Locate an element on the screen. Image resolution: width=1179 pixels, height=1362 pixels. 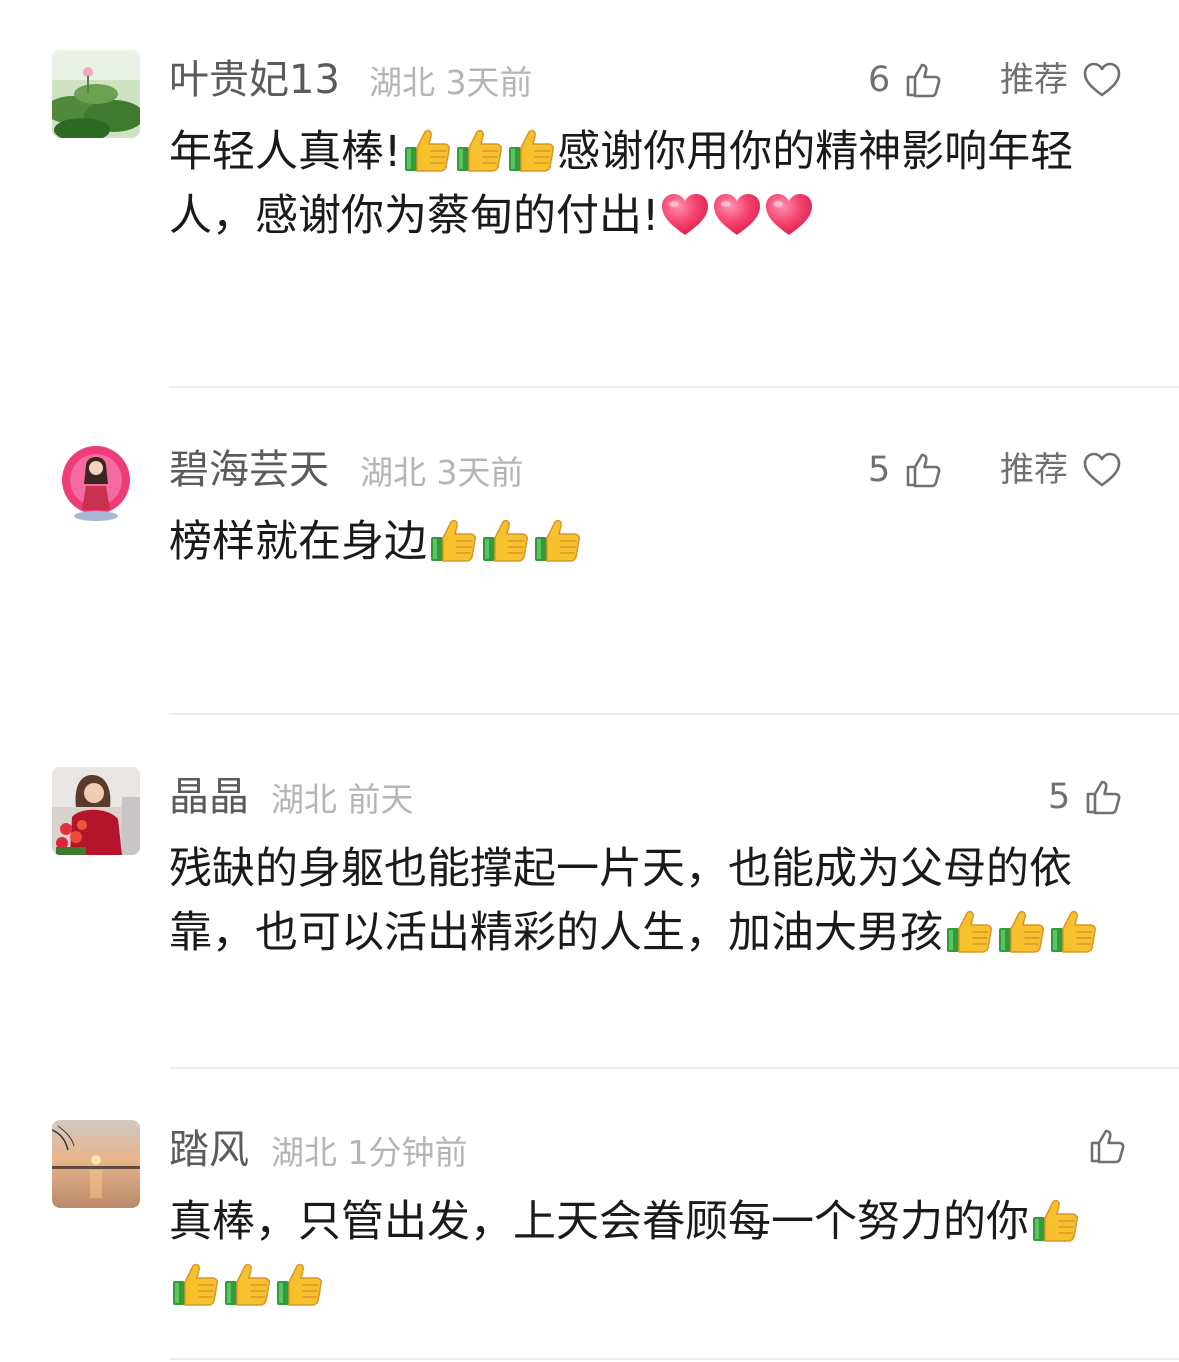
like-count: 6 is located at coordinates (879, 80).